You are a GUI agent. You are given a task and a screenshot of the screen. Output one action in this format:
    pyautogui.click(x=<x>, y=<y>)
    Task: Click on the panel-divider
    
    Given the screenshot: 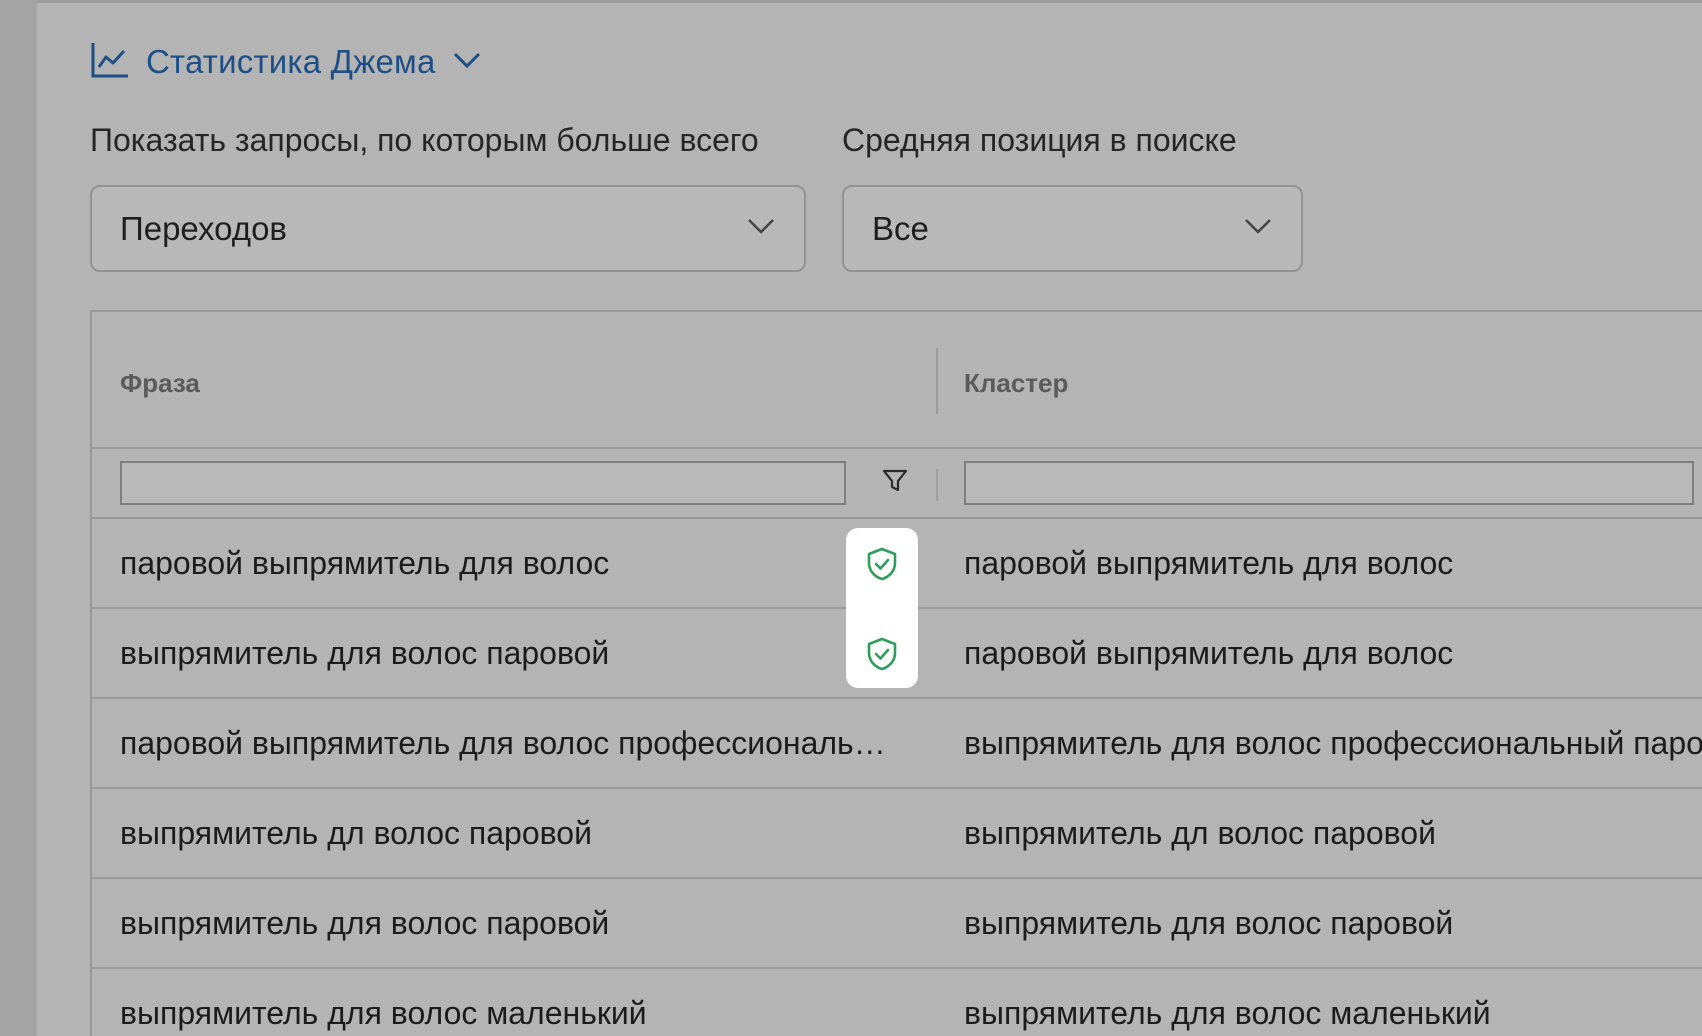 What is the action you would take?
    pyautogui.click(x=869, y=1)
    